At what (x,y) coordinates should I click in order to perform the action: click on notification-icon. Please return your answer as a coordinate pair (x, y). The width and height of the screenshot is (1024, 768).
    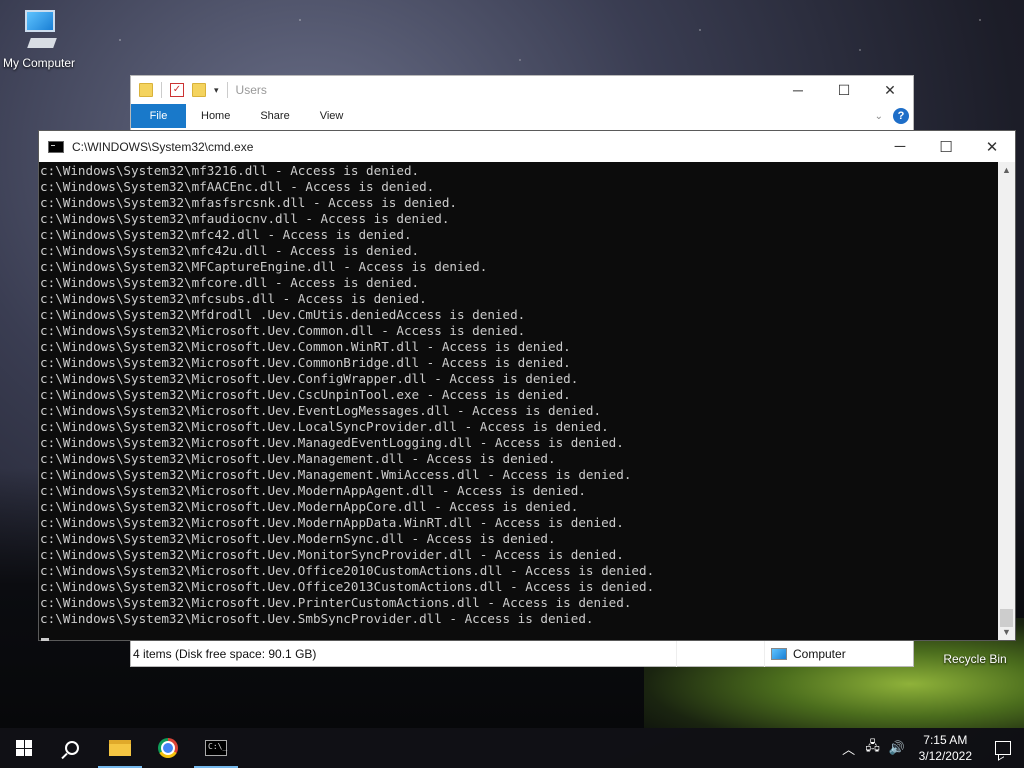
    Looking at the image, I should click on (1003, 748).